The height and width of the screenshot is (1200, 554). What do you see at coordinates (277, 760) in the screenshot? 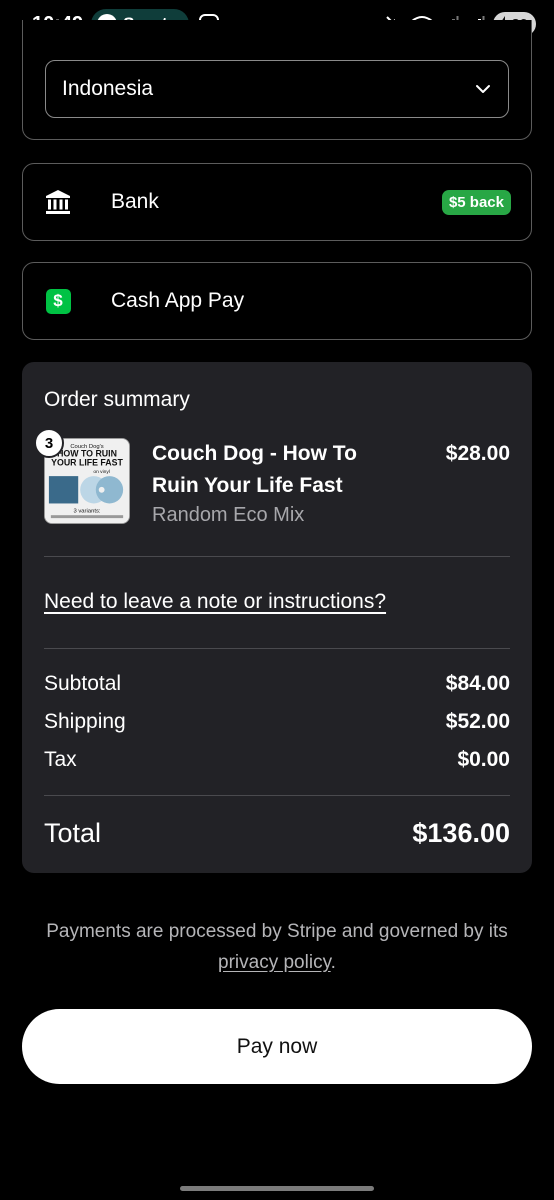
I see `tax-row: Tax $0.00` at bounding box center [277, 760].